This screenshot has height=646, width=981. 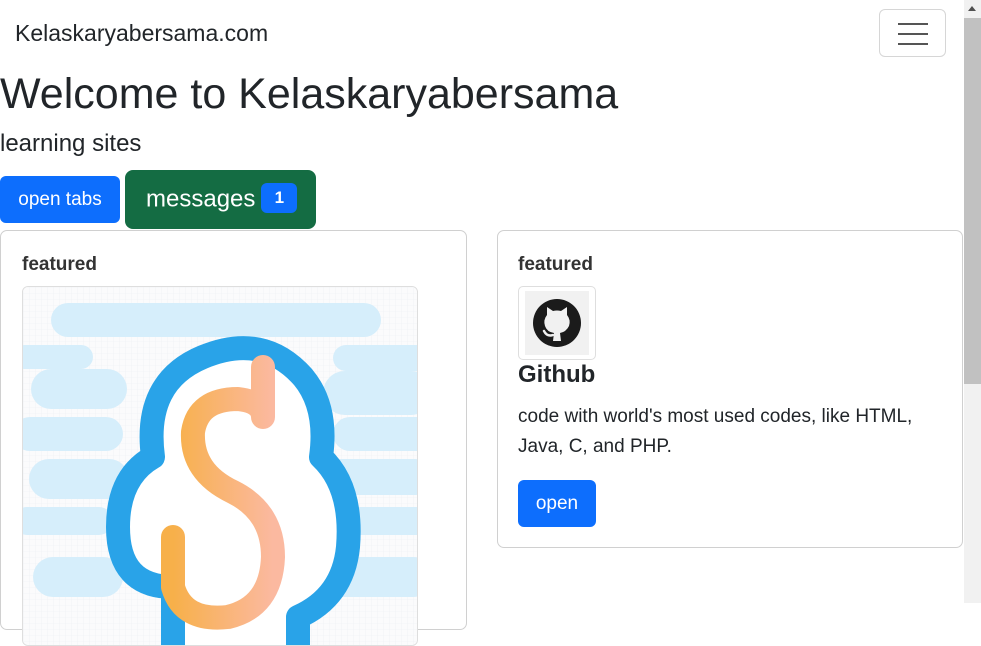 What do you see at coordinates (71, 143) in the screenshot?
I see `page-subtitle: learning sites` at bounding box center [71, 143].